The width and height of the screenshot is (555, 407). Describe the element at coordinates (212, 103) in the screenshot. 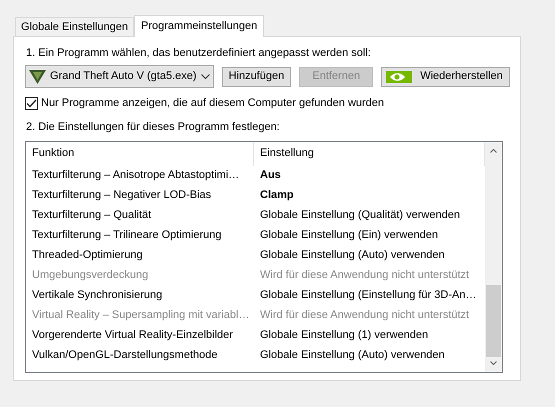

I see `checkbox-label: Nur Programme anzeigen, die auf diesem Computer gefunden wurden` at that location.